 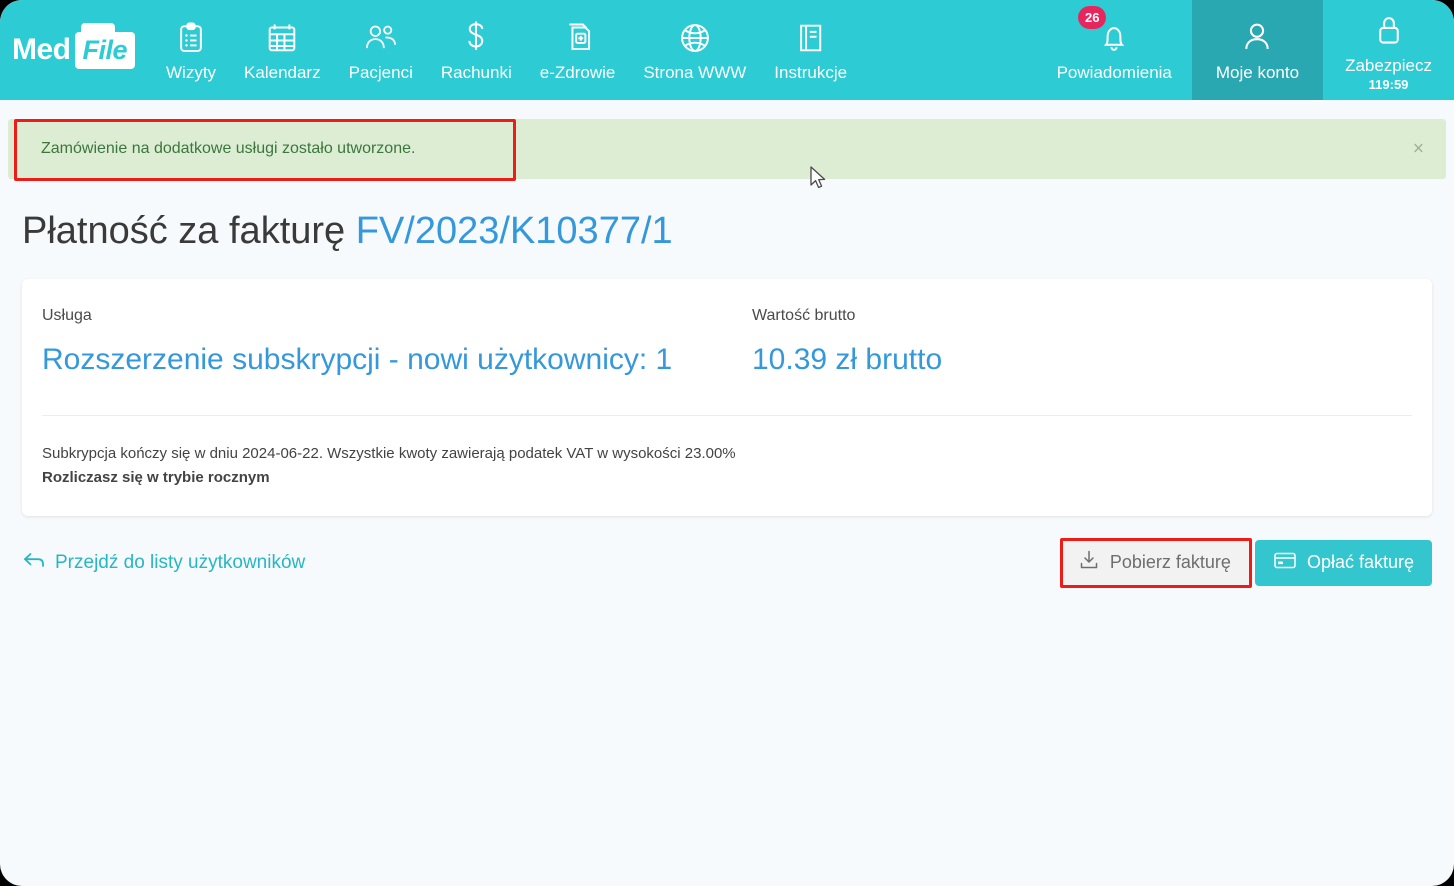 I want to click on gross-value-column: Wartość brutto 10.39 zł brutto, so click(x=1082, y=343).